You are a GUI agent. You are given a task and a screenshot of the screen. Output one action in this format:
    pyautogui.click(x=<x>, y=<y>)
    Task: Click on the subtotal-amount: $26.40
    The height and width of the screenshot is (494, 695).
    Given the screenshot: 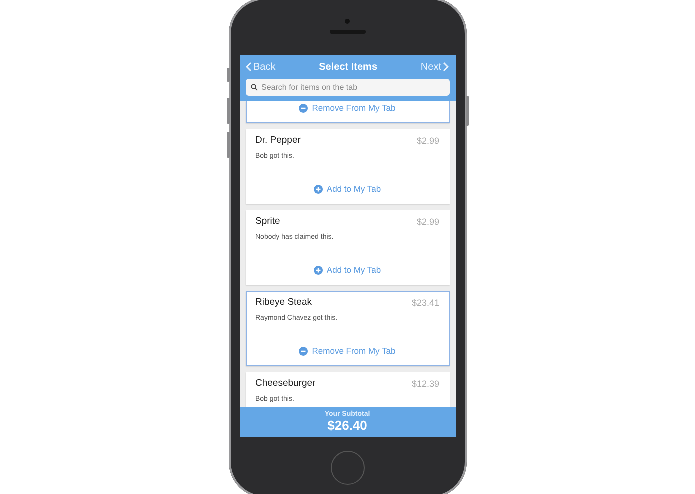 What is the action you would take?
    pyautogui.click(x=348, y=425)
    